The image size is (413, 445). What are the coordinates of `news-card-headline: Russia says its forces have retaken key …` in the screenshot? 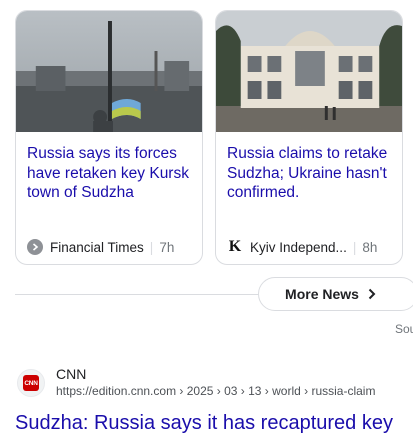 It's located at (110, 173).